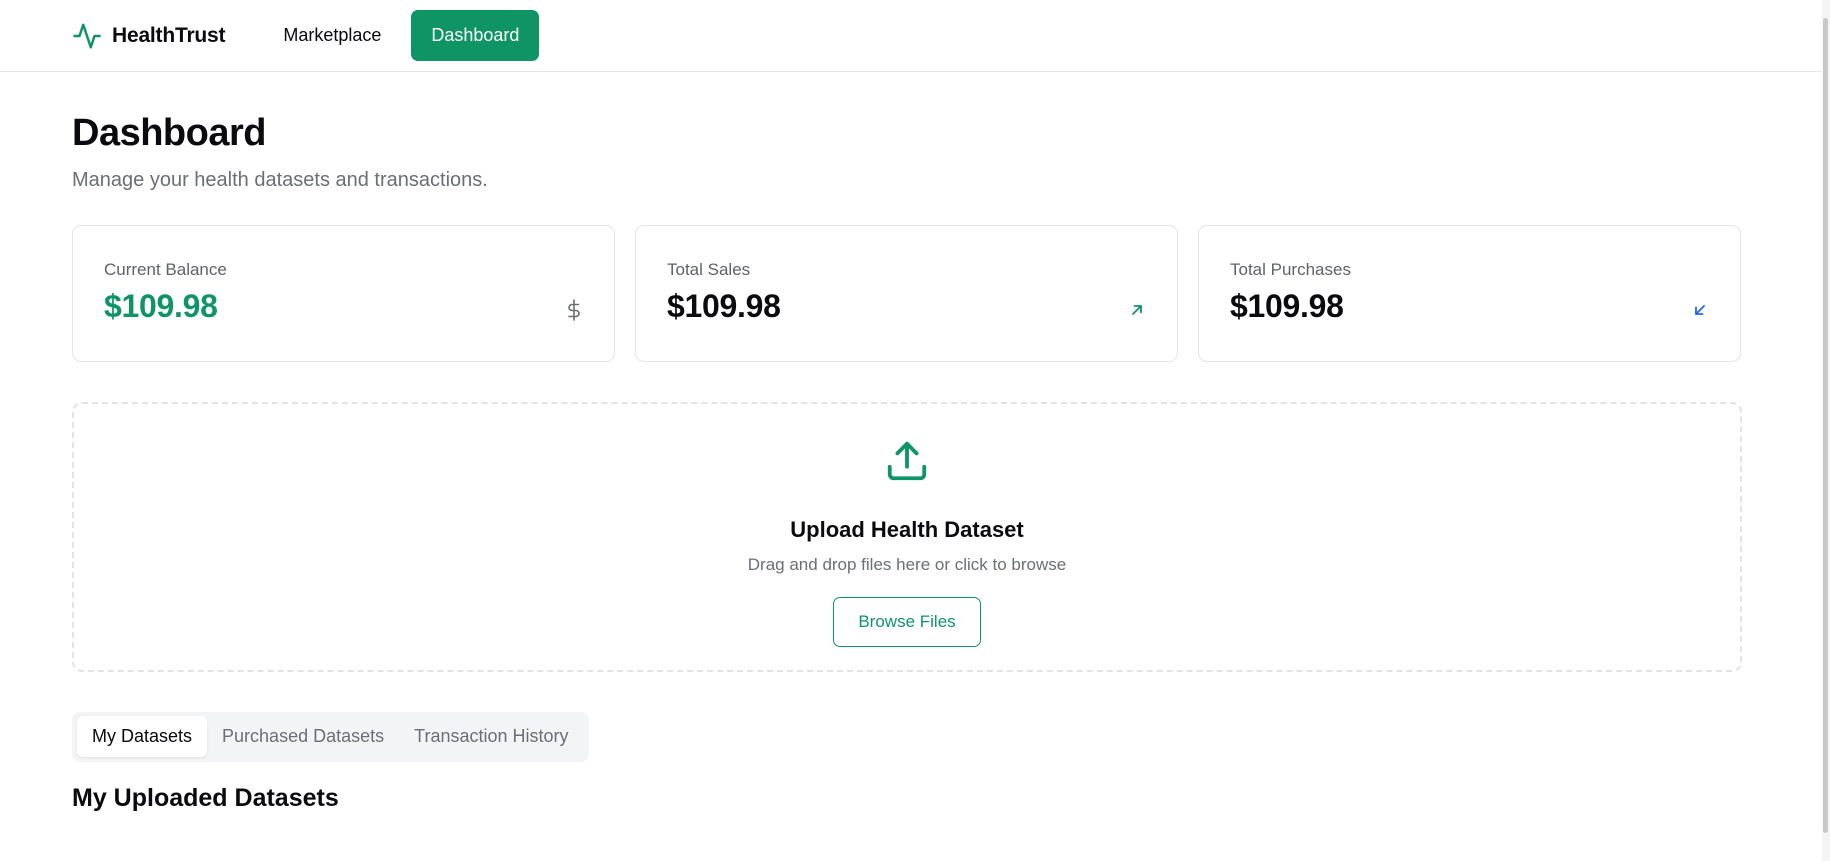 Image resolution: width=1830 pixels, height=861 pixels. Describe the element at coordinates (87, 36) in the screenshot. I see `pulse-icon` at that location.